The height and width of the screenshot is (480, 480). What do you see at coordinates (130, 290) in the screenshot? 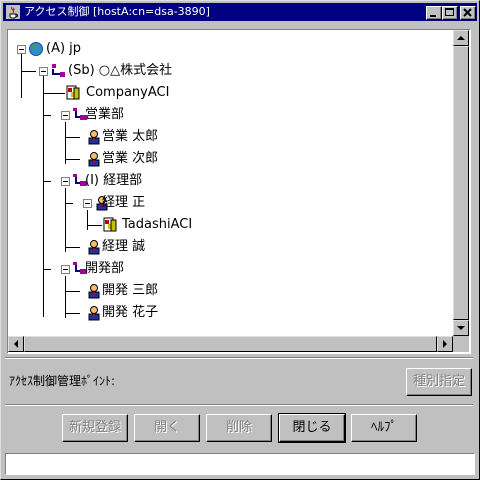
I see `tree-node-label: 開発 三郎` at bounding box center [130, 290].